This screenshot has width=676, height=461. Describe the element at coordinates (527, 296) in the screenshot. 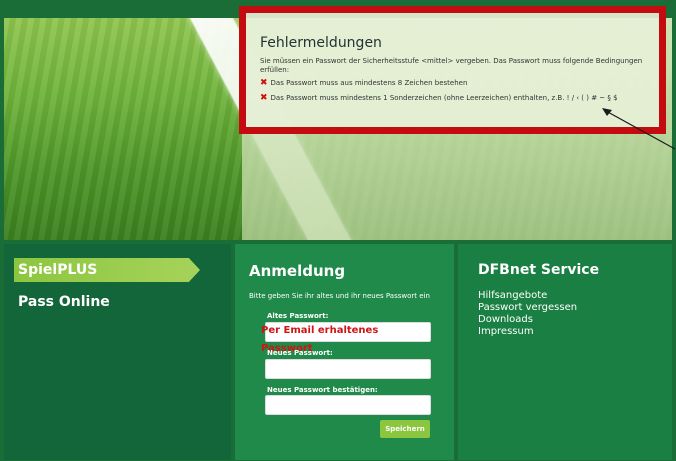

I see `service-link-help: Hilfsangebote` at that location.